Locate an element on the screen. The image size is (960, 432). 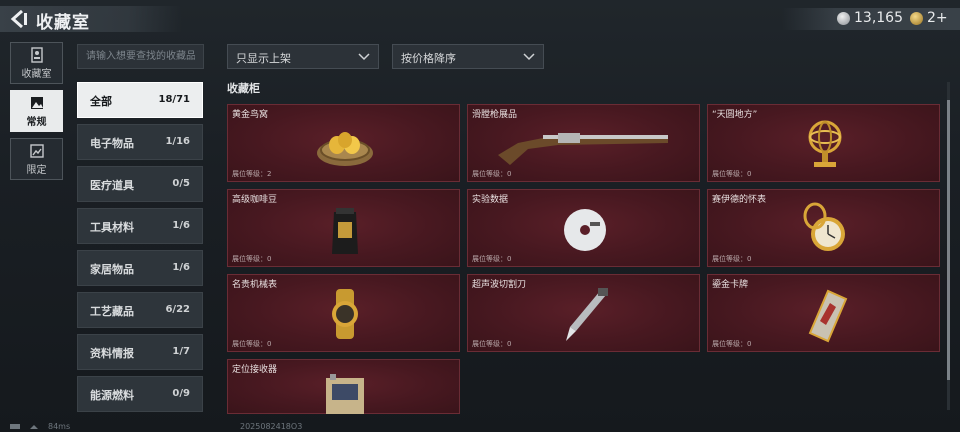
signal-icon is located at coordinates (24, 426).